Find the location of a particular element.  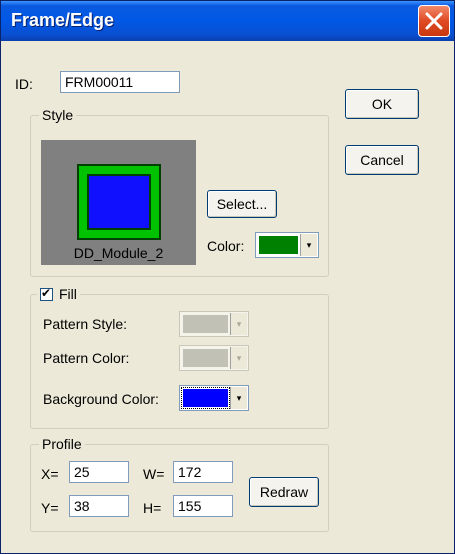

fill-label: Fill is located at coordinates (68, 294).